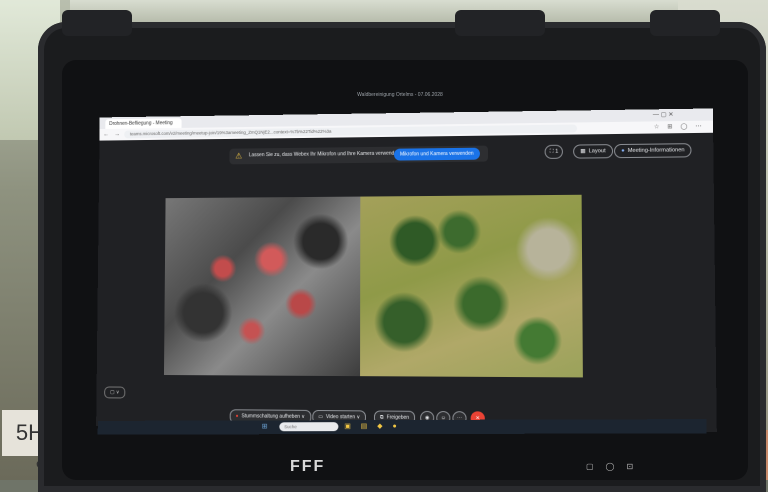 Image resolution: width=768 pixels, height=492 pixels. I want to click on rgb-drone-image, so click(471, 286).